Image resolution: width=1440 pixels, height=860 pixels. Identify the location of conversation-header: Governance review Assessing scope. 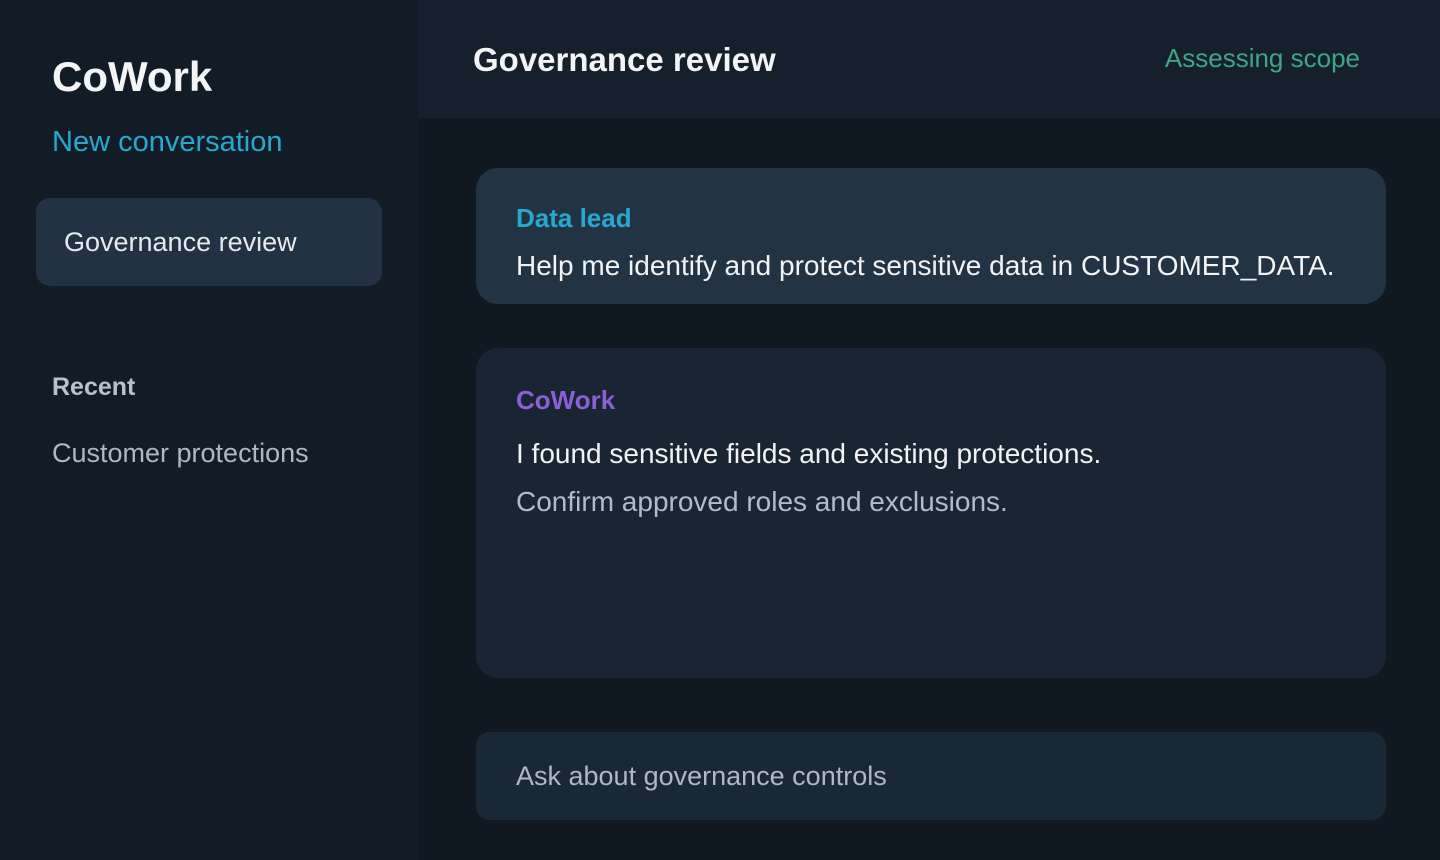
(929, 59).